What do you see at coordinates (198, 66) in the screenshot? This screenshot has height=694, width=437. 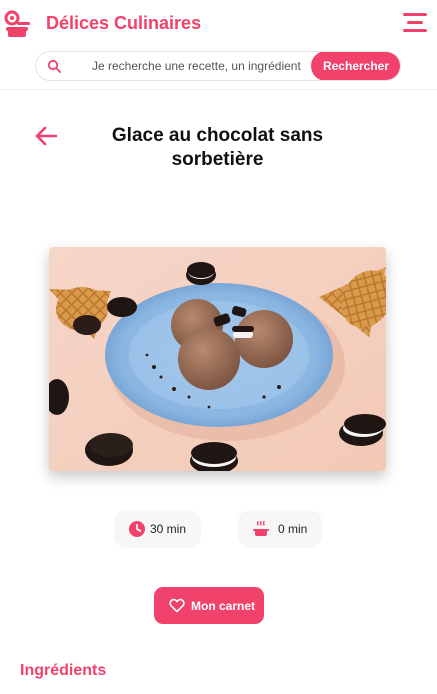 I see `search-input` at bounding box center [198, 66].